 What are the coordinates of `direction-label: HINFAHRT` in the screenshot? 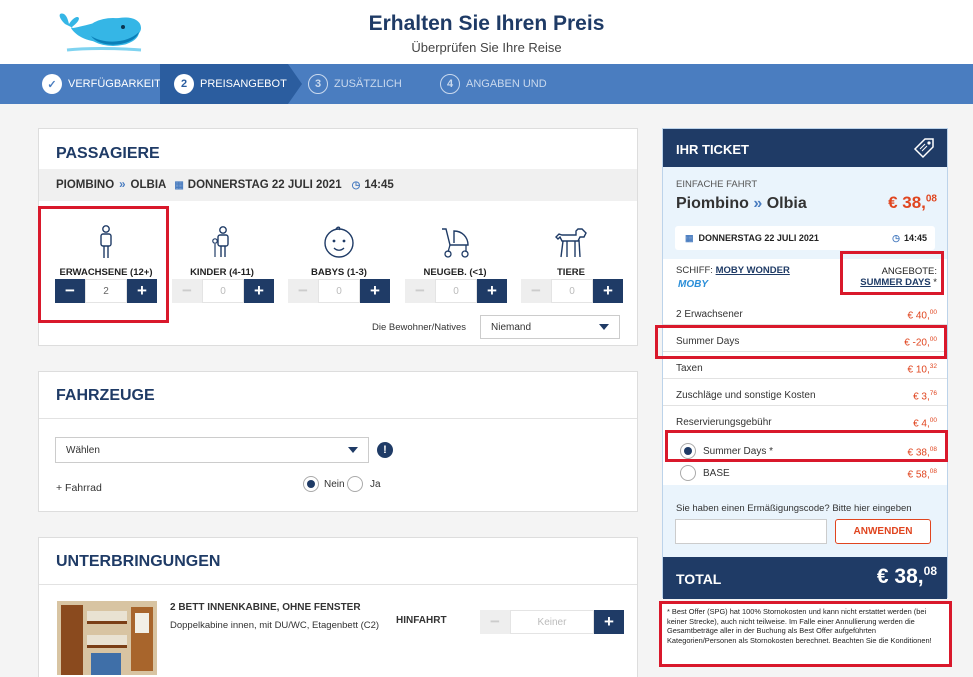 It's located at (421, 620).